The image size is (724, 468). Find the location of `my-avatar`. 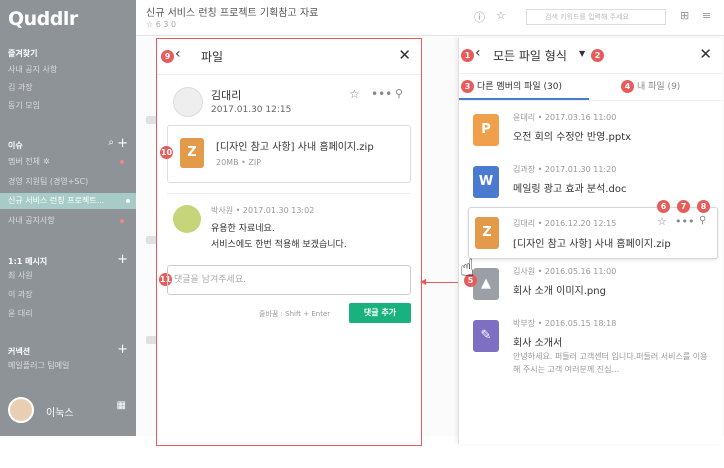

my-avatar is located at coordinates (21, 410).